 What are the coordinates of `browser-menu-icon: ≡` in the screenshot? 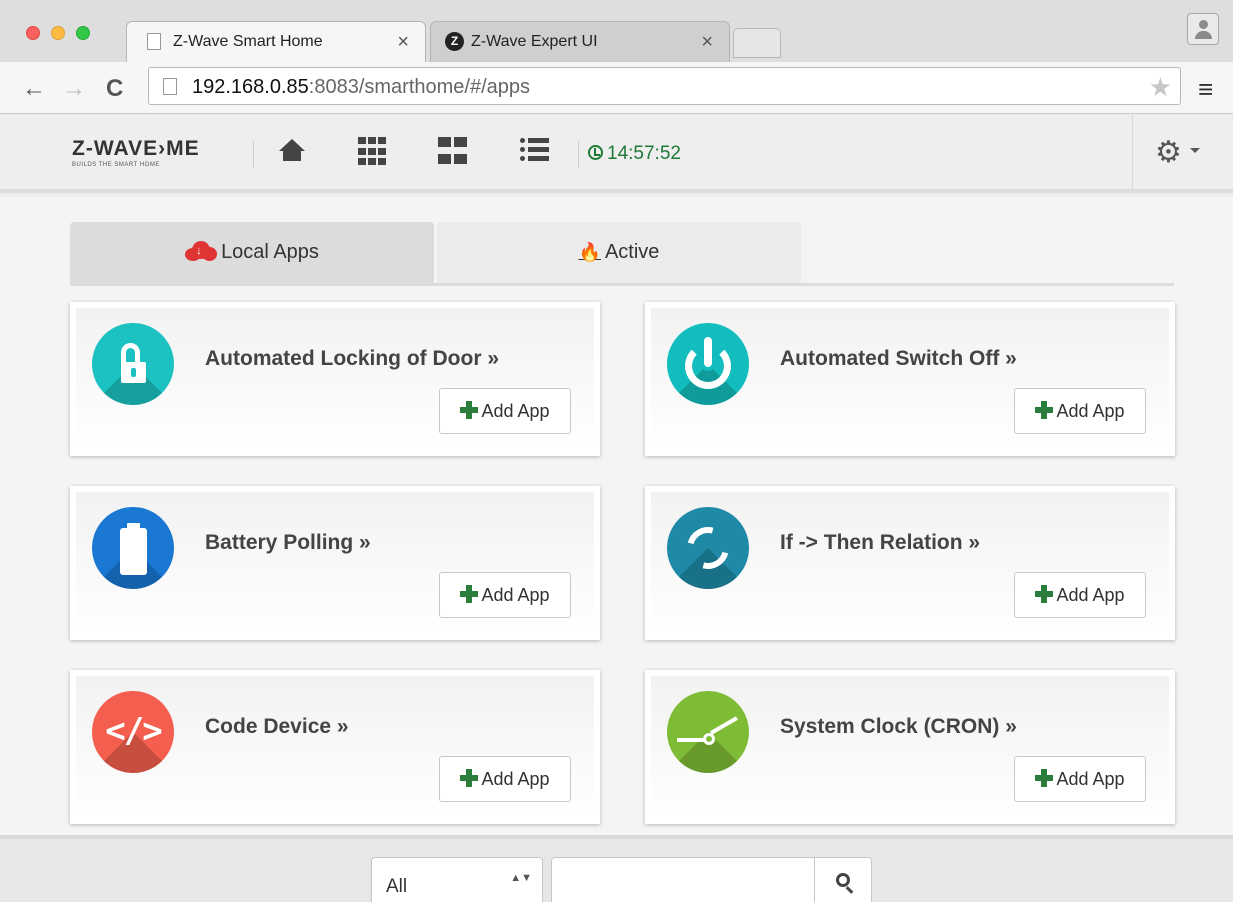 It's located at (1205, 89).